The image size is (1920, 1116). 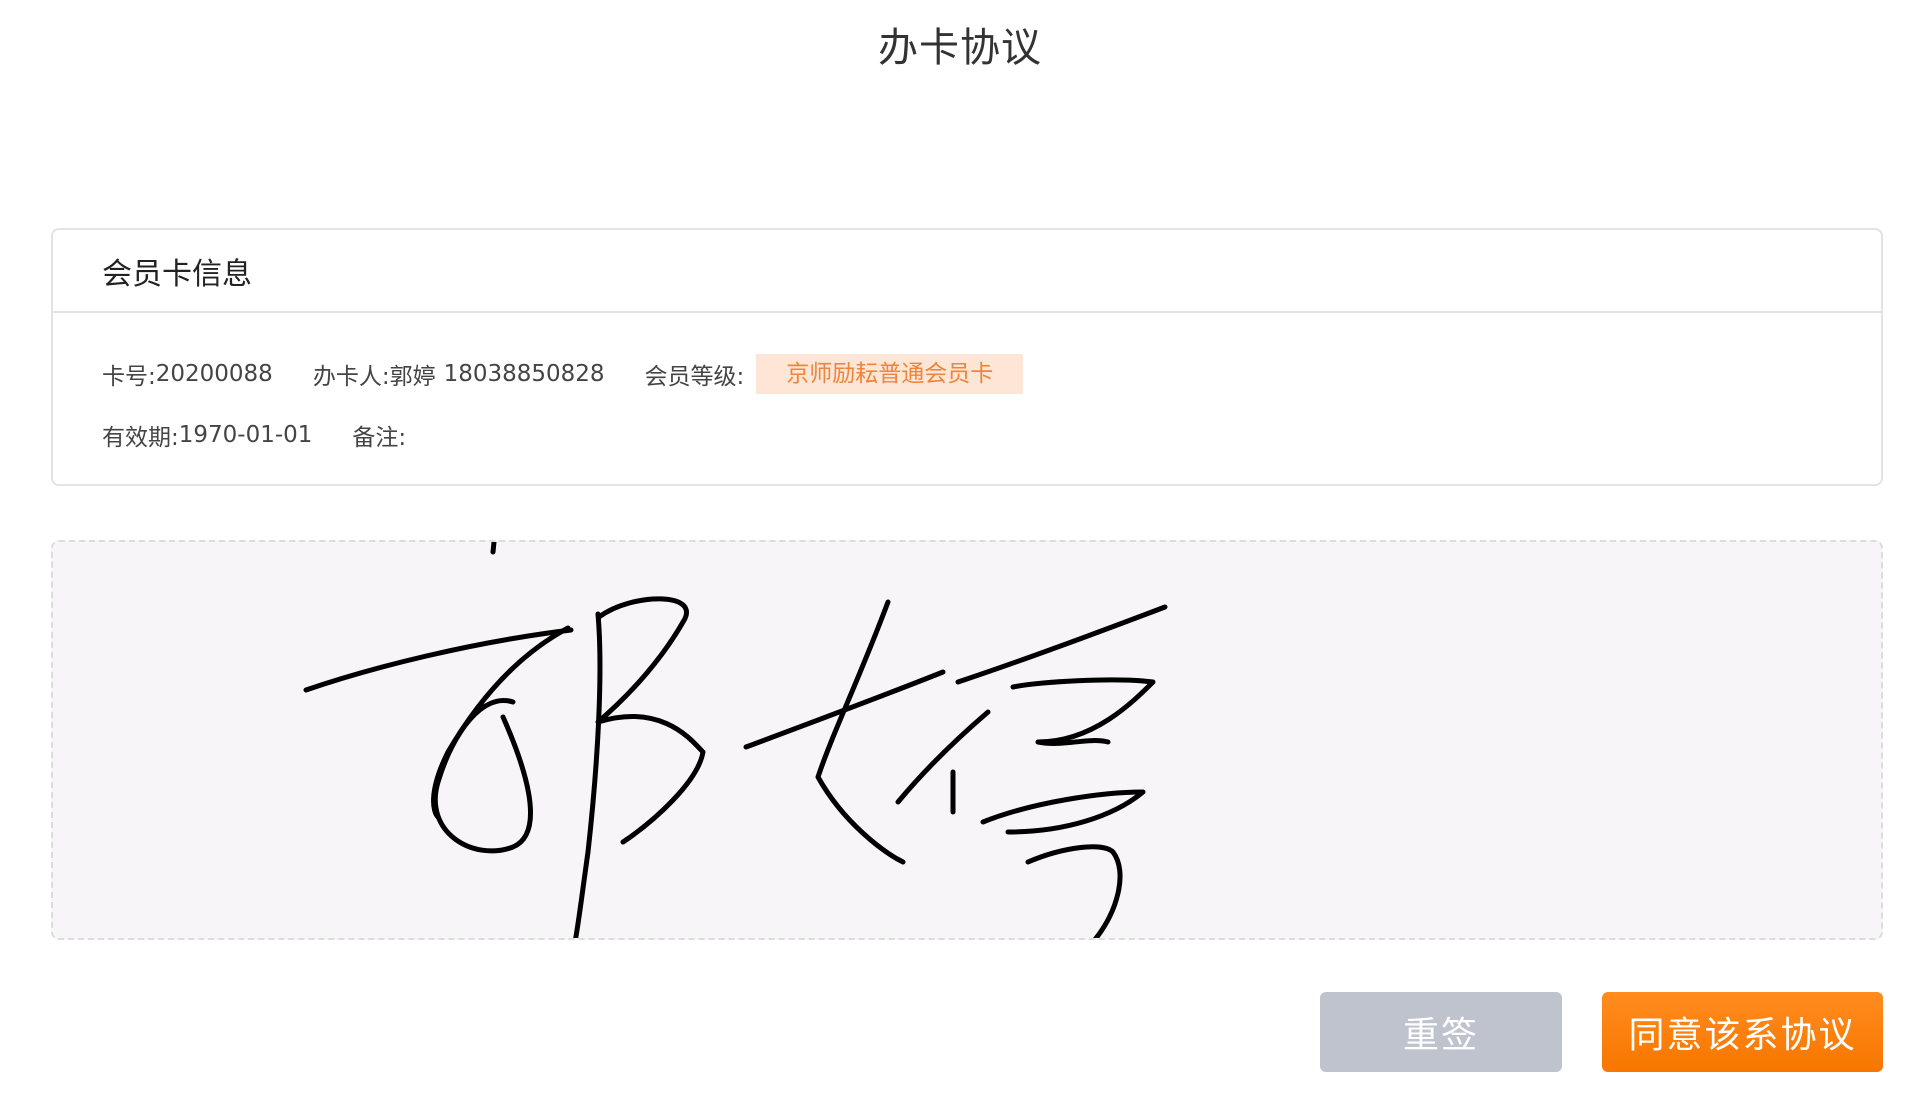 I want to click on page-title: 办卡协议, so click(x=960, y=48).